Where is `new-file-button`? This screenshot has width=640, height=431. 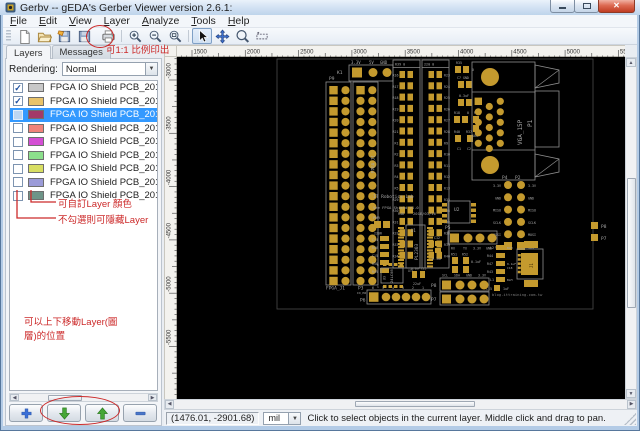 new-file-button is located at coordinates (24, 36).